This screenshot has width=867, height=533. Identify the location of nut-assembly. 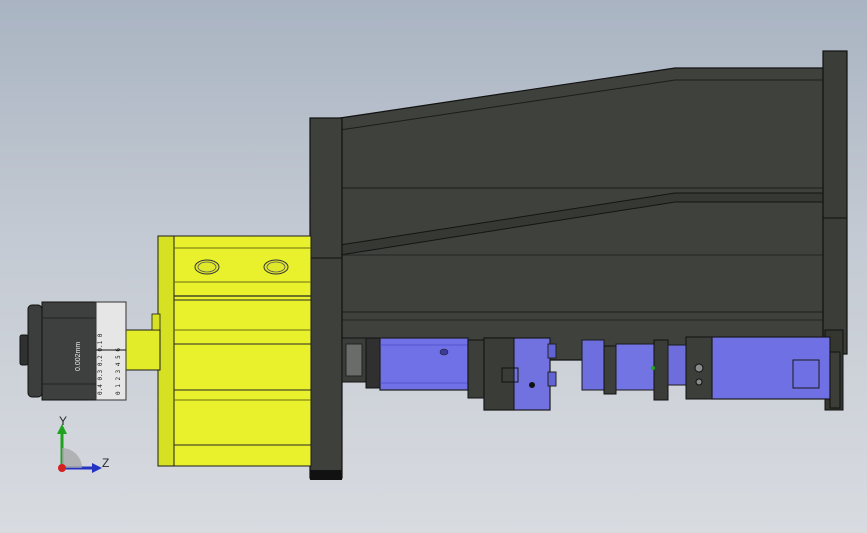
(361, 363).